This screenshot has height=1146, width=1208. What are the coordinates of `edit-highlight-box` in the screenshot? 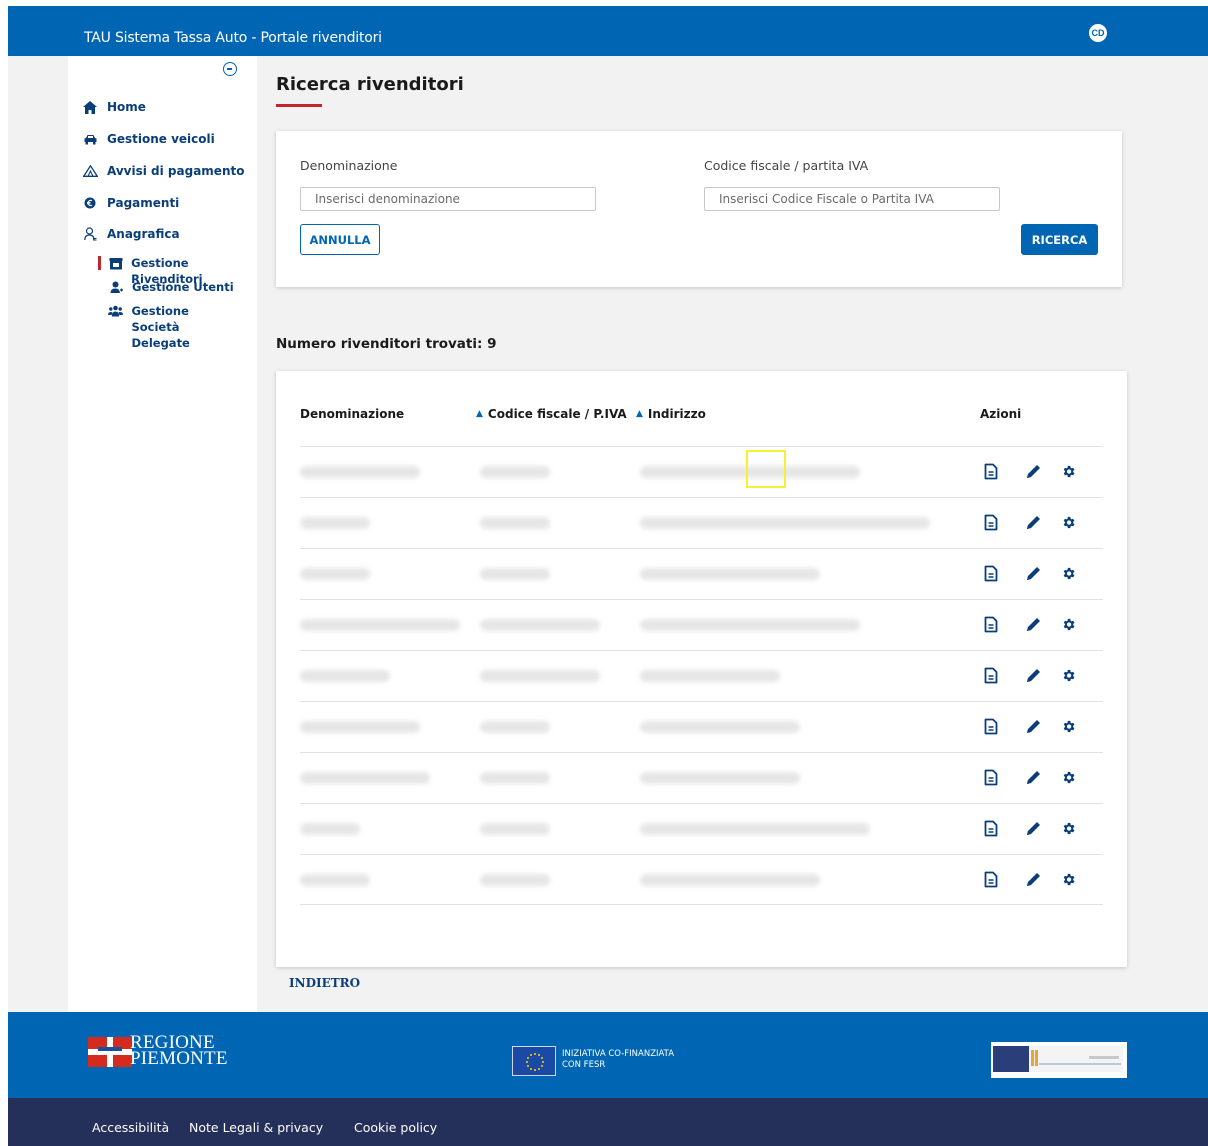 It's located at (766, 469).